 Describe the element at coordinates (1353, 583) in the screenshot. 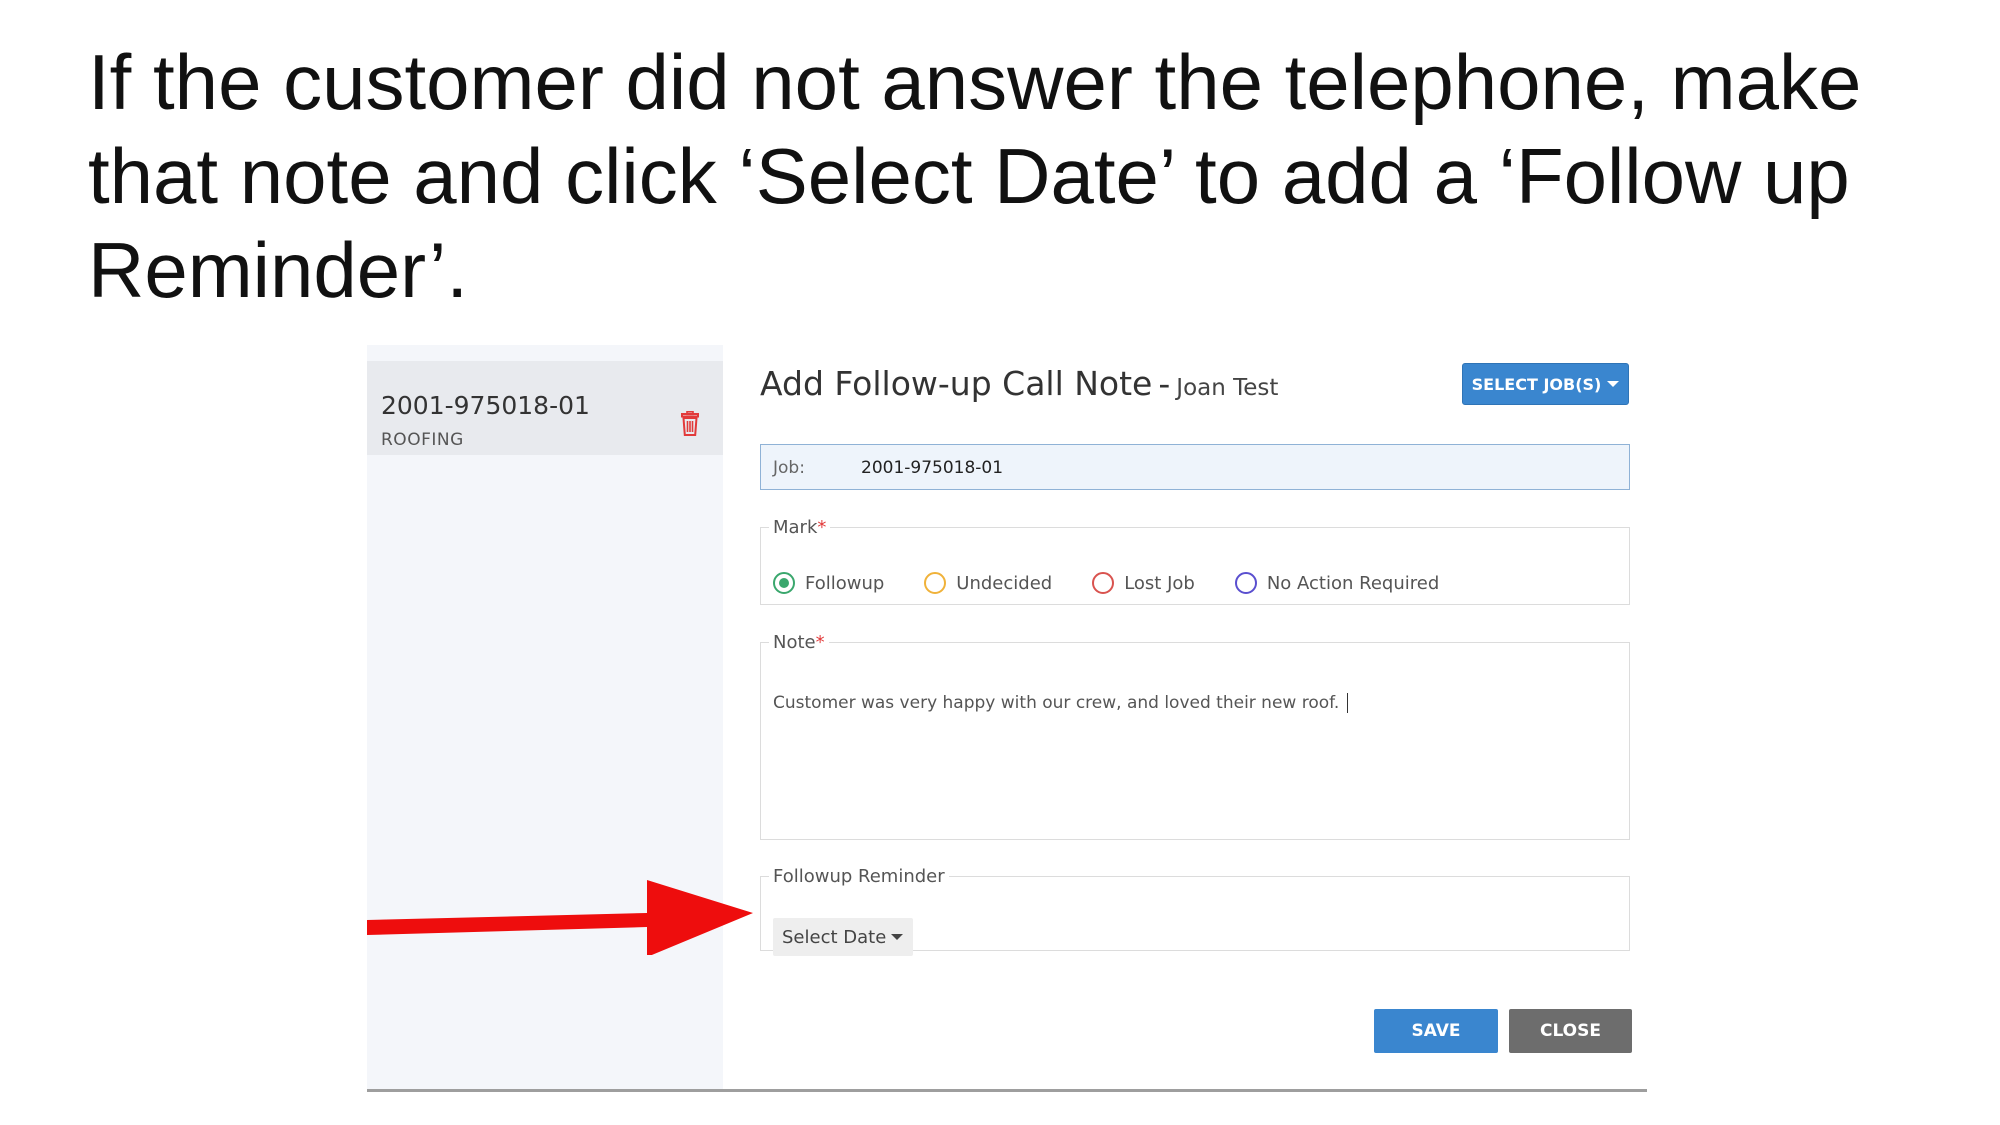

I see `mark-option-label: No Action Required` at that location.